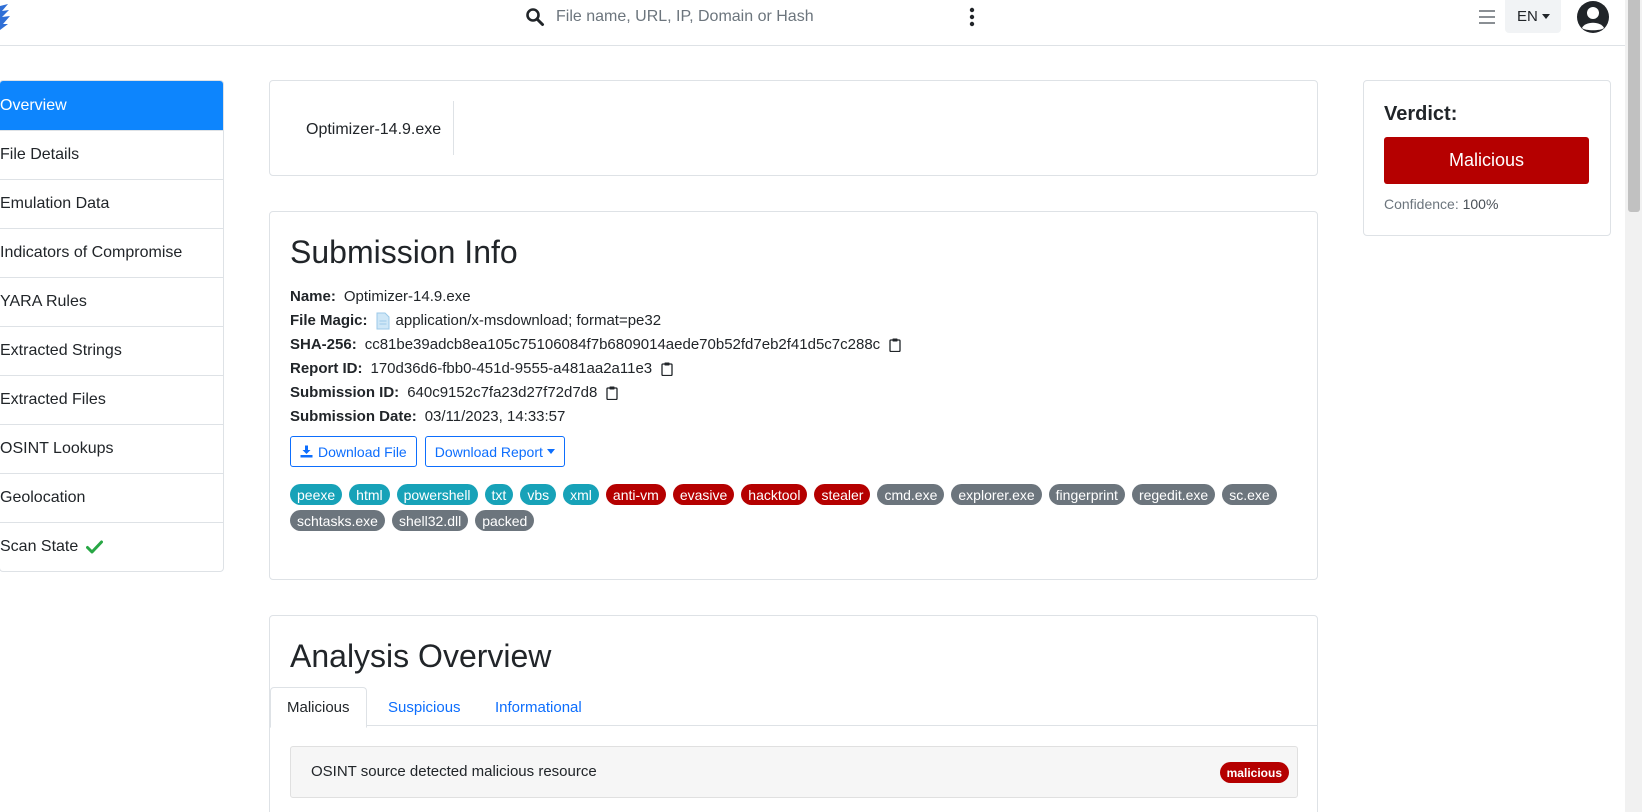 The height and width of the screenshot is (812, 1642). I want to click on tag-badge: cmd.exe, so click(911, 494).